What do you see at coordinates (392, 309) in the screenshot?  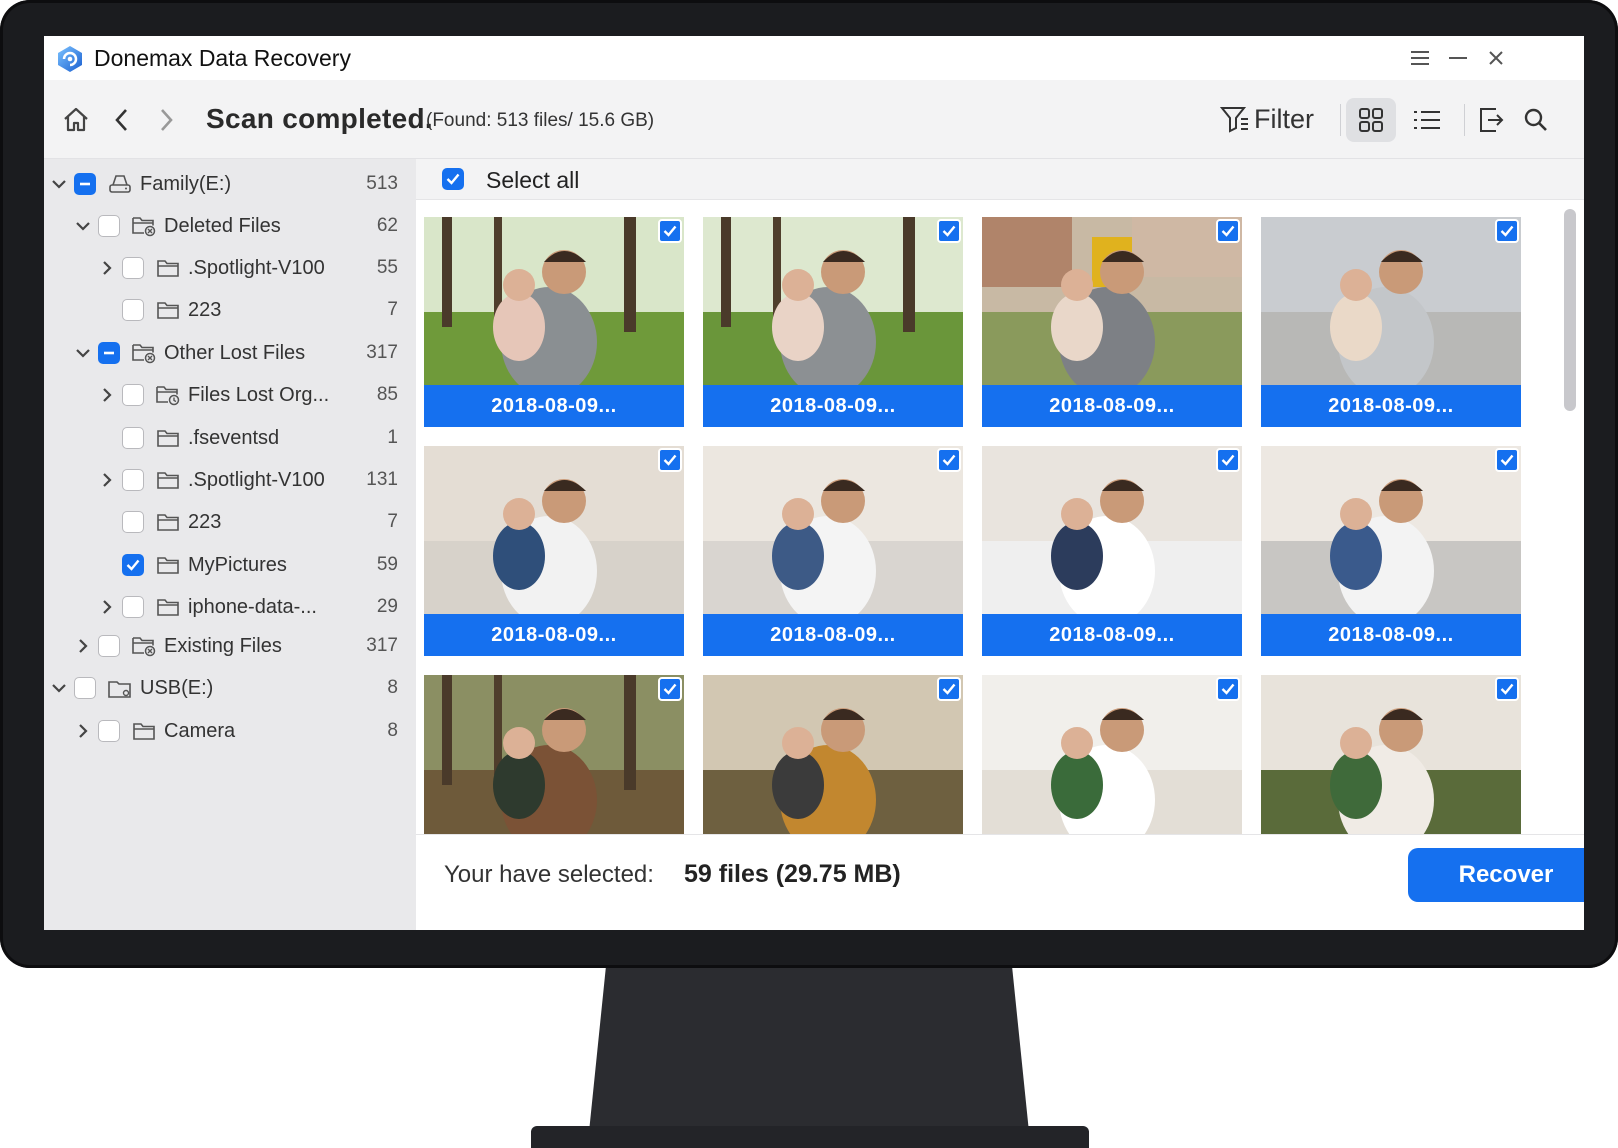 I see `tree-item-count: 7` at bounding box center [392, 309].